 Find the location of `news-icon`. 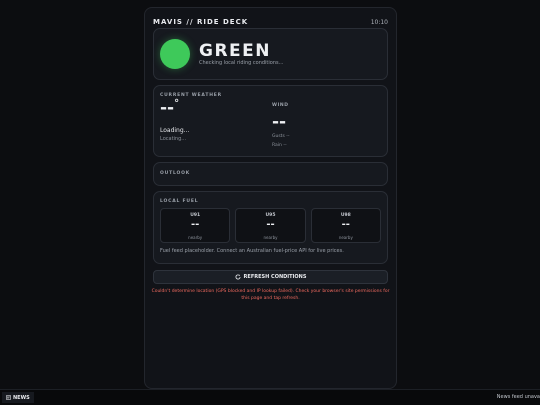

news-icon is located at coordinates (8, 397).